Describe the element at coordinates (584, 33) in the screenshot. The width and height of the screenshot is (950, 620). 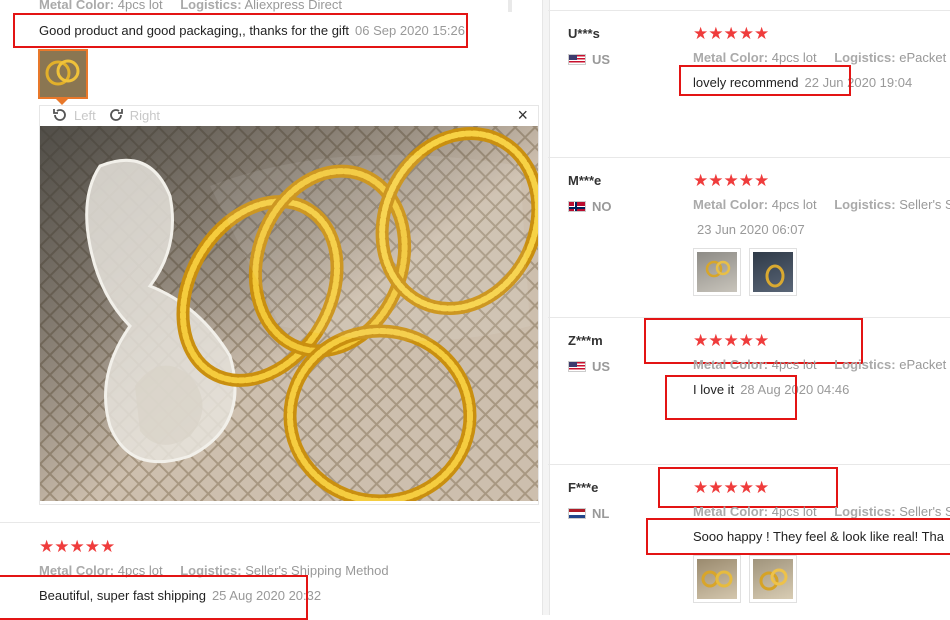
I see `reviewer-name: U***s` at that location.